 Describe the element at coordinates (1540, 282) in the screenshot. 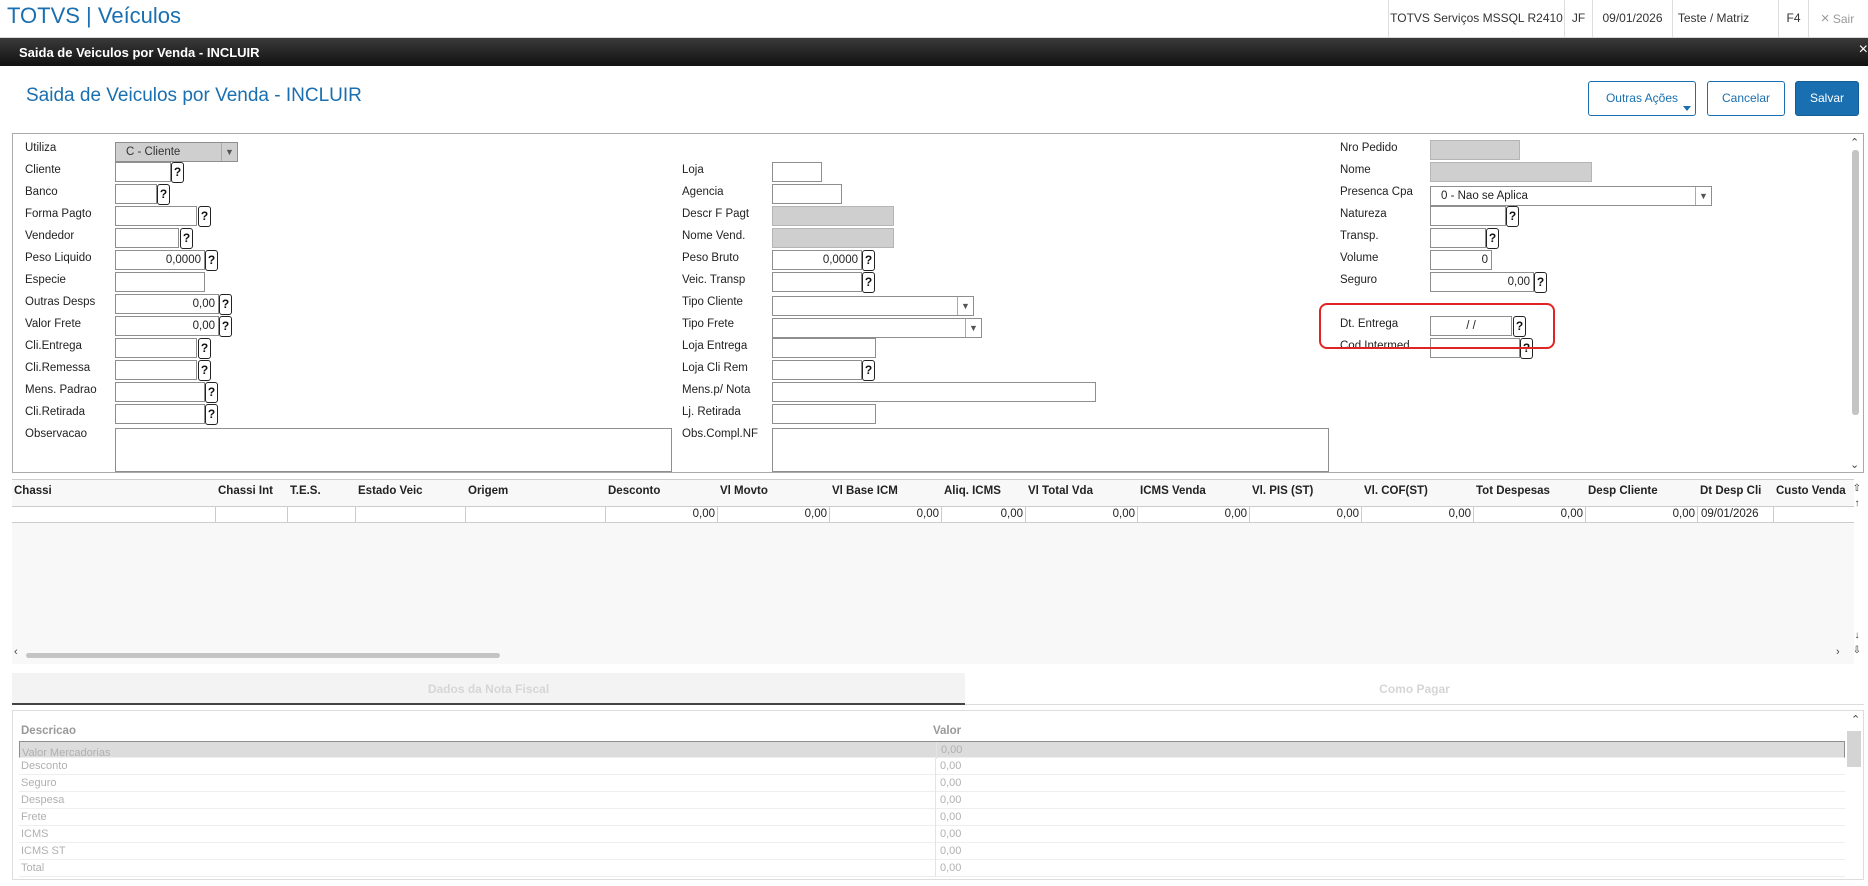

I see `seguro-help-icon: ?` at that location.